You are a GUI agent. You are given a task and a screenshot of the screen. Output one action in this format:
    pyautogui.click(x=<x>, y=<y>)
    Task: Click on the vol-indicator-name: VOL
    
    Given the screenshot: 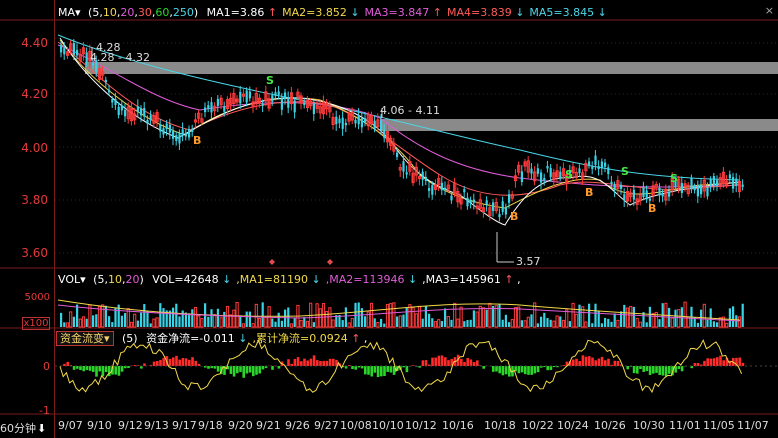 What is the action you would take?
    pyautogui.click(x=69, y=279)
    